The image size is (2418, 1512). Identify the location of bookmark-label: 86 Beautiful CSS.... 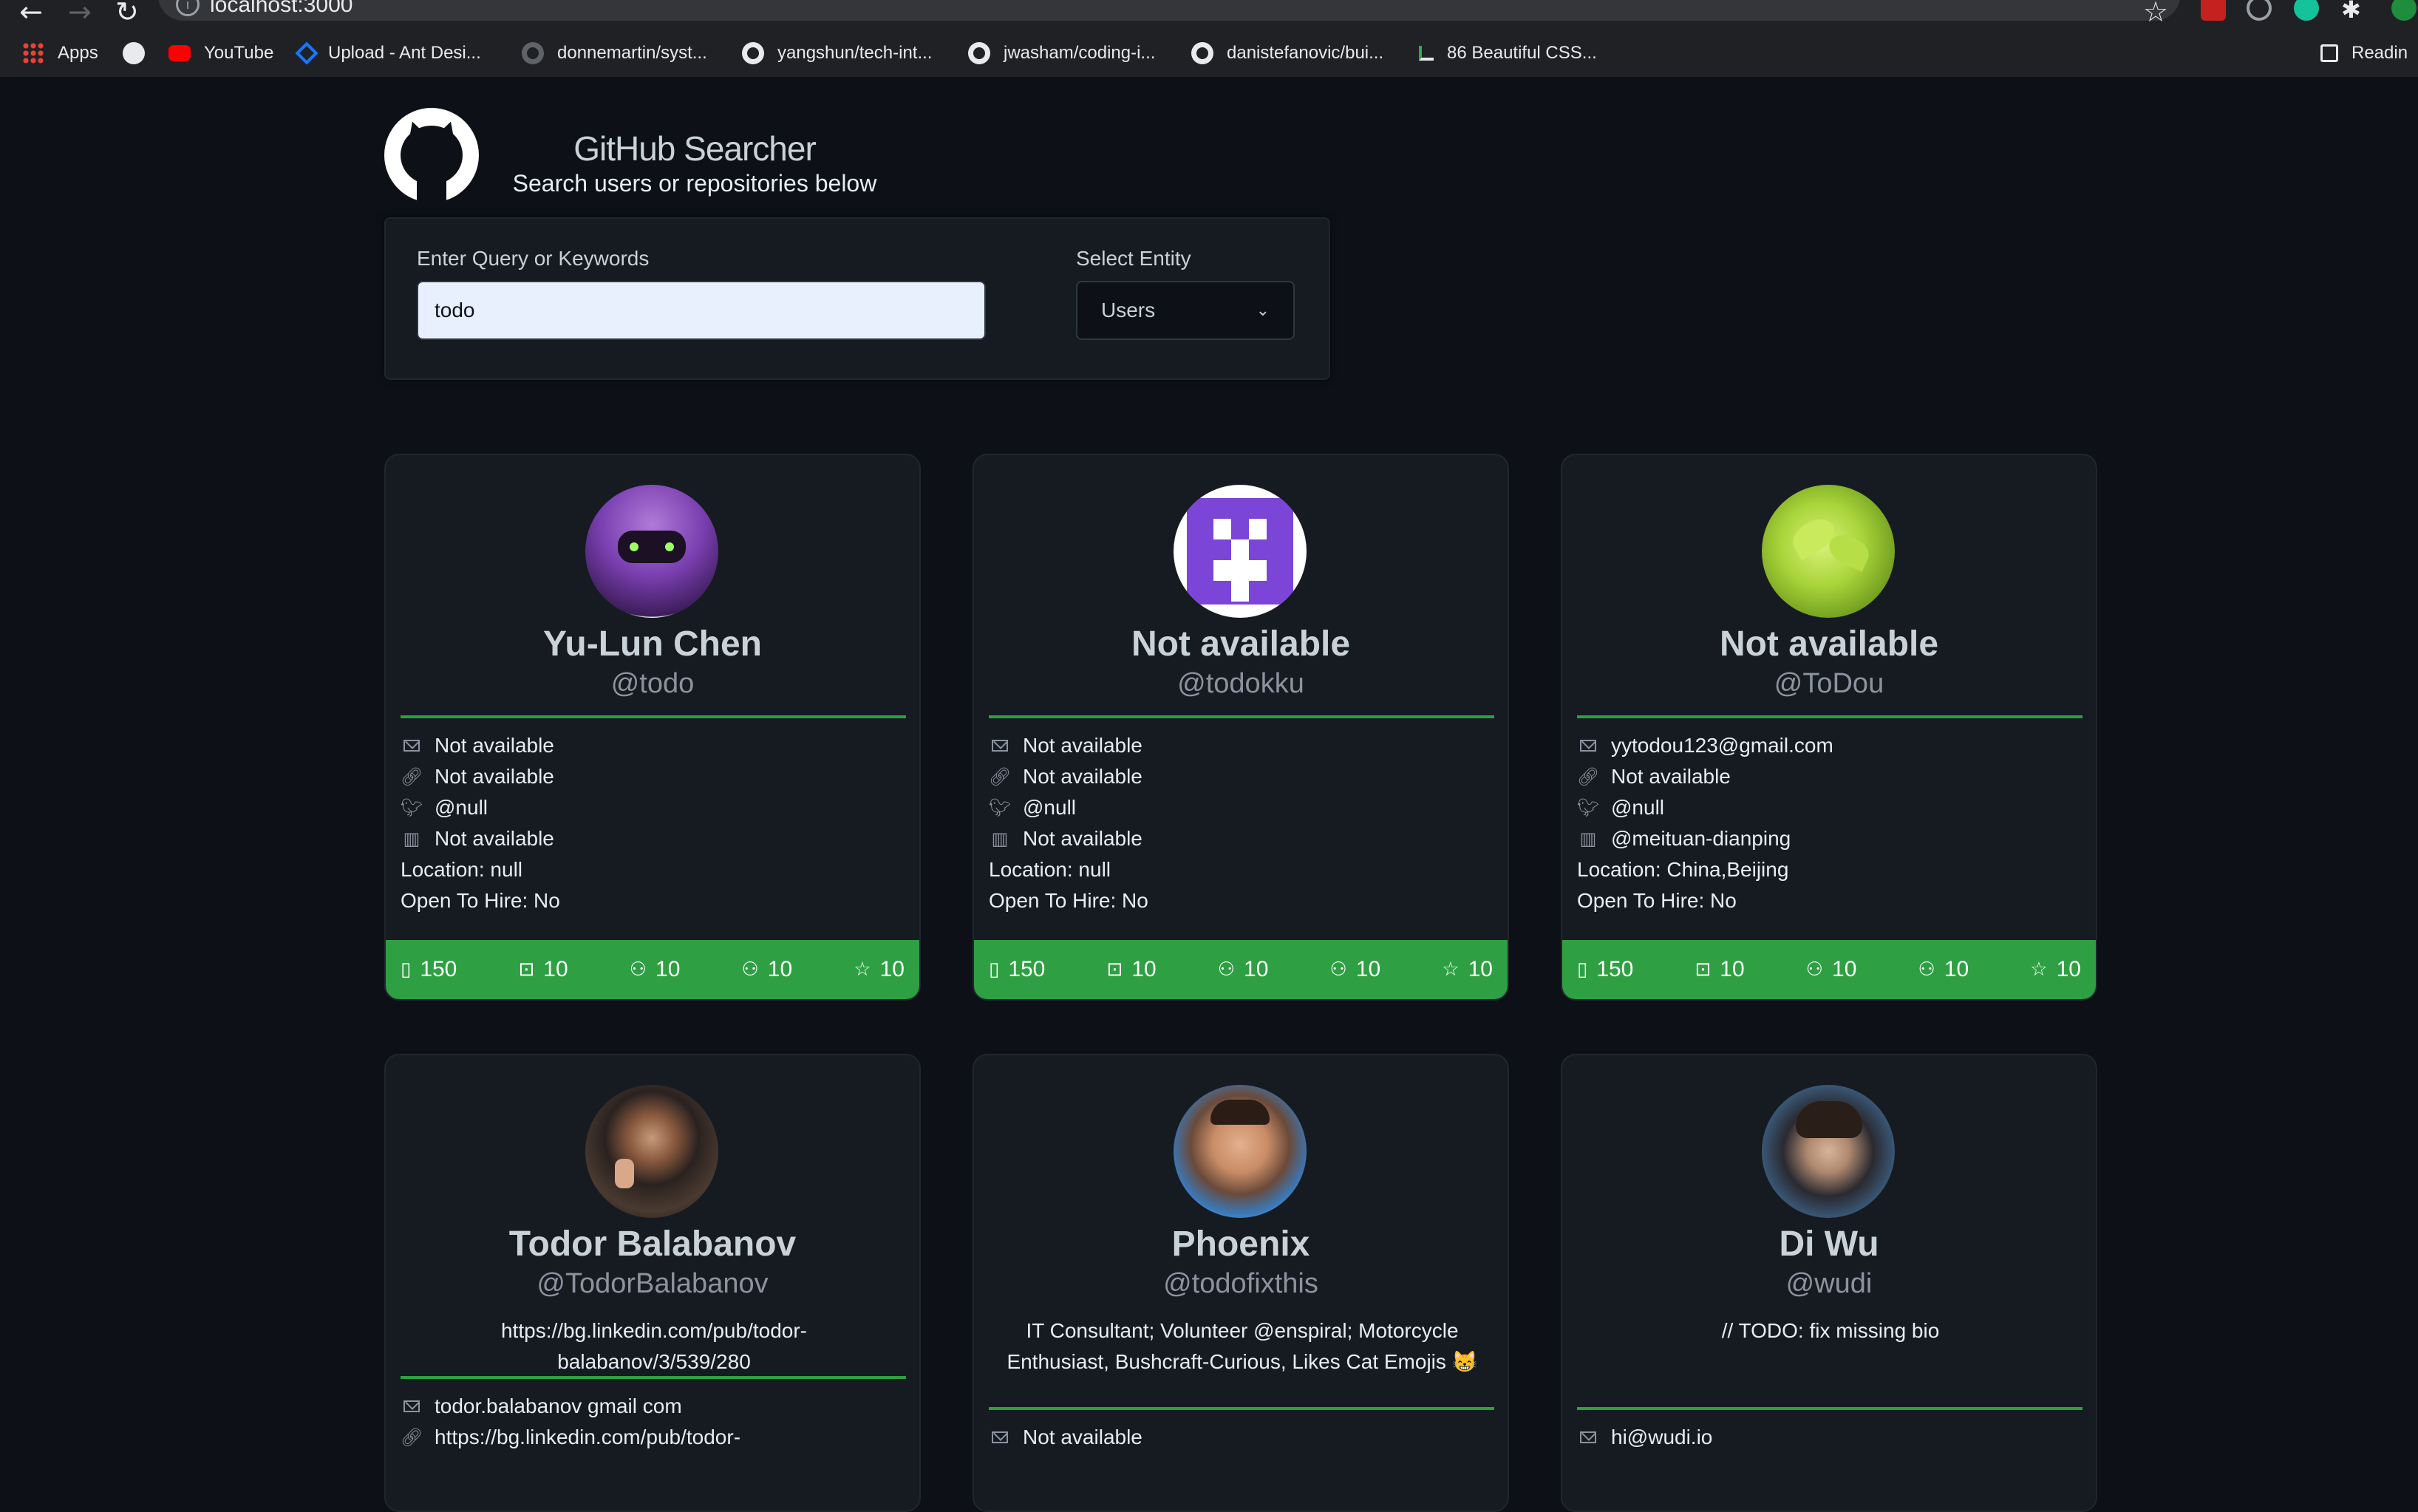
(1522, 53).